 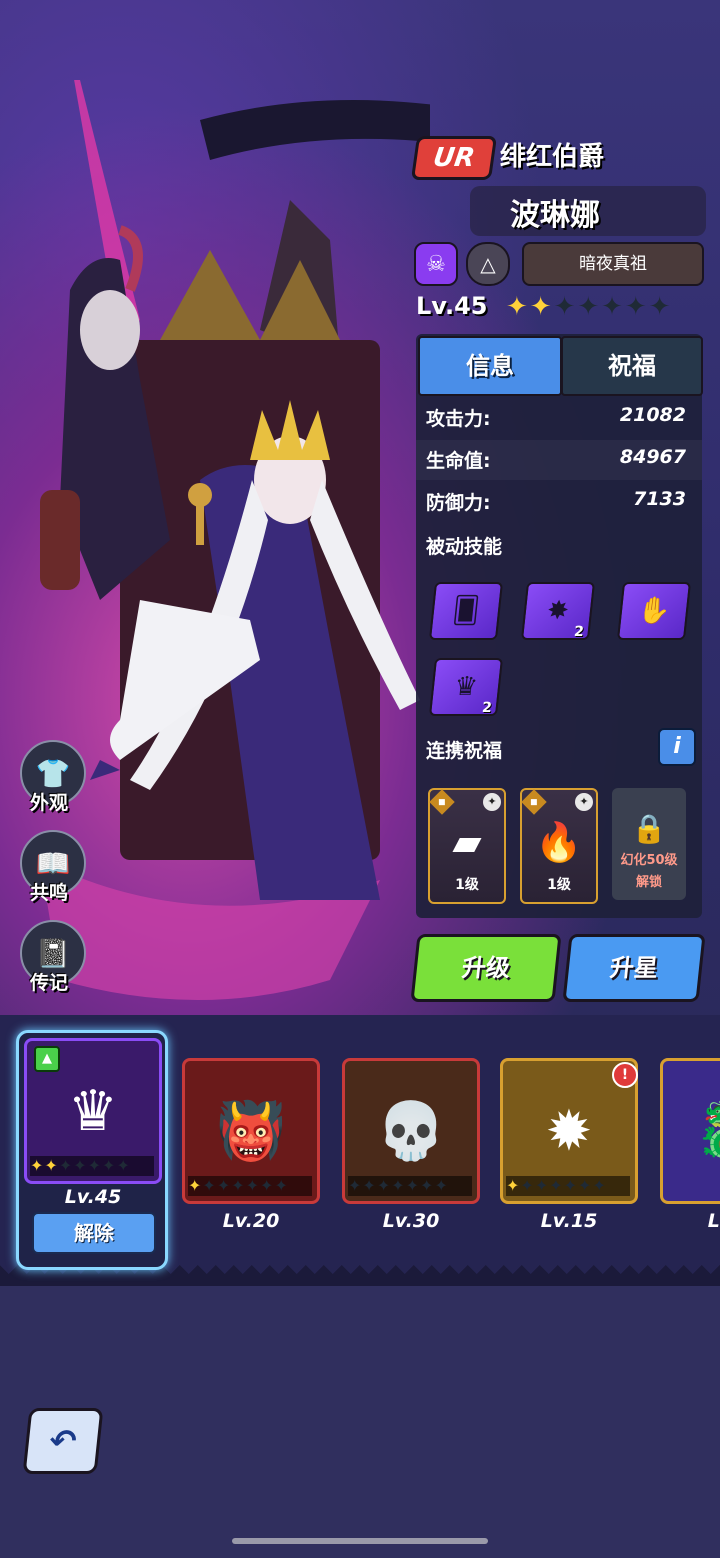 What do you see at coordinates (490, 366) in the screenshot?
I see `tab-info: 信息` at bounding box center [490, 366].